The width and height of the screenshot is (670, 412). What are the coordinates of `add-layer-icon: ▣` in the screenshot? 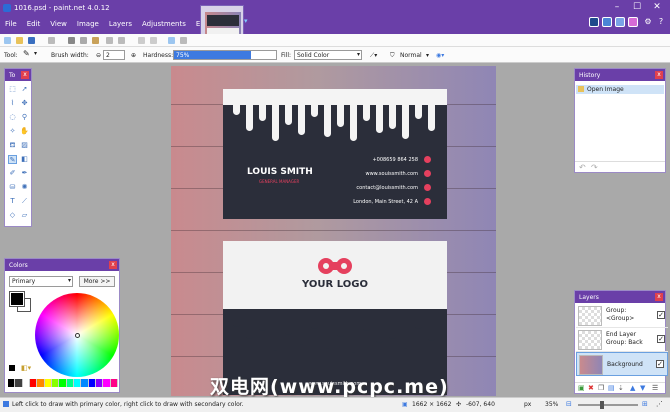 It's located at (581, 388).